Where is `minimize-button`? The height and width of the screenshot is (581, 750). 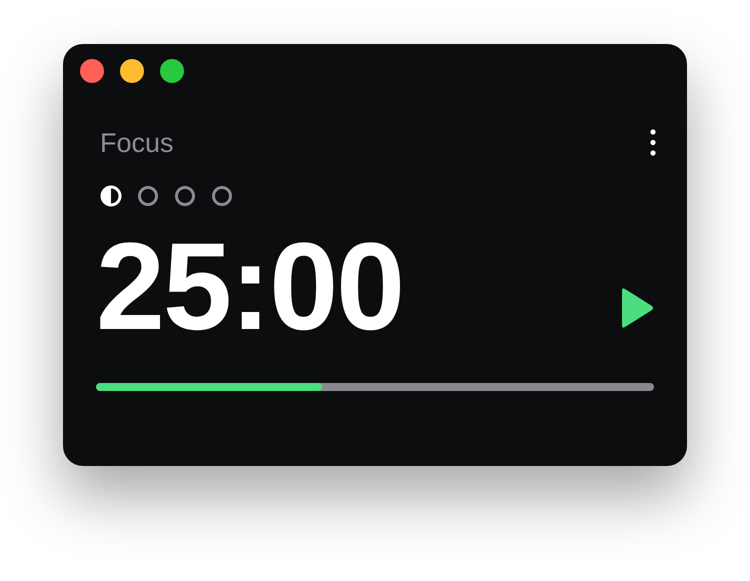 minimize-button is located at coordinates (132, 71).